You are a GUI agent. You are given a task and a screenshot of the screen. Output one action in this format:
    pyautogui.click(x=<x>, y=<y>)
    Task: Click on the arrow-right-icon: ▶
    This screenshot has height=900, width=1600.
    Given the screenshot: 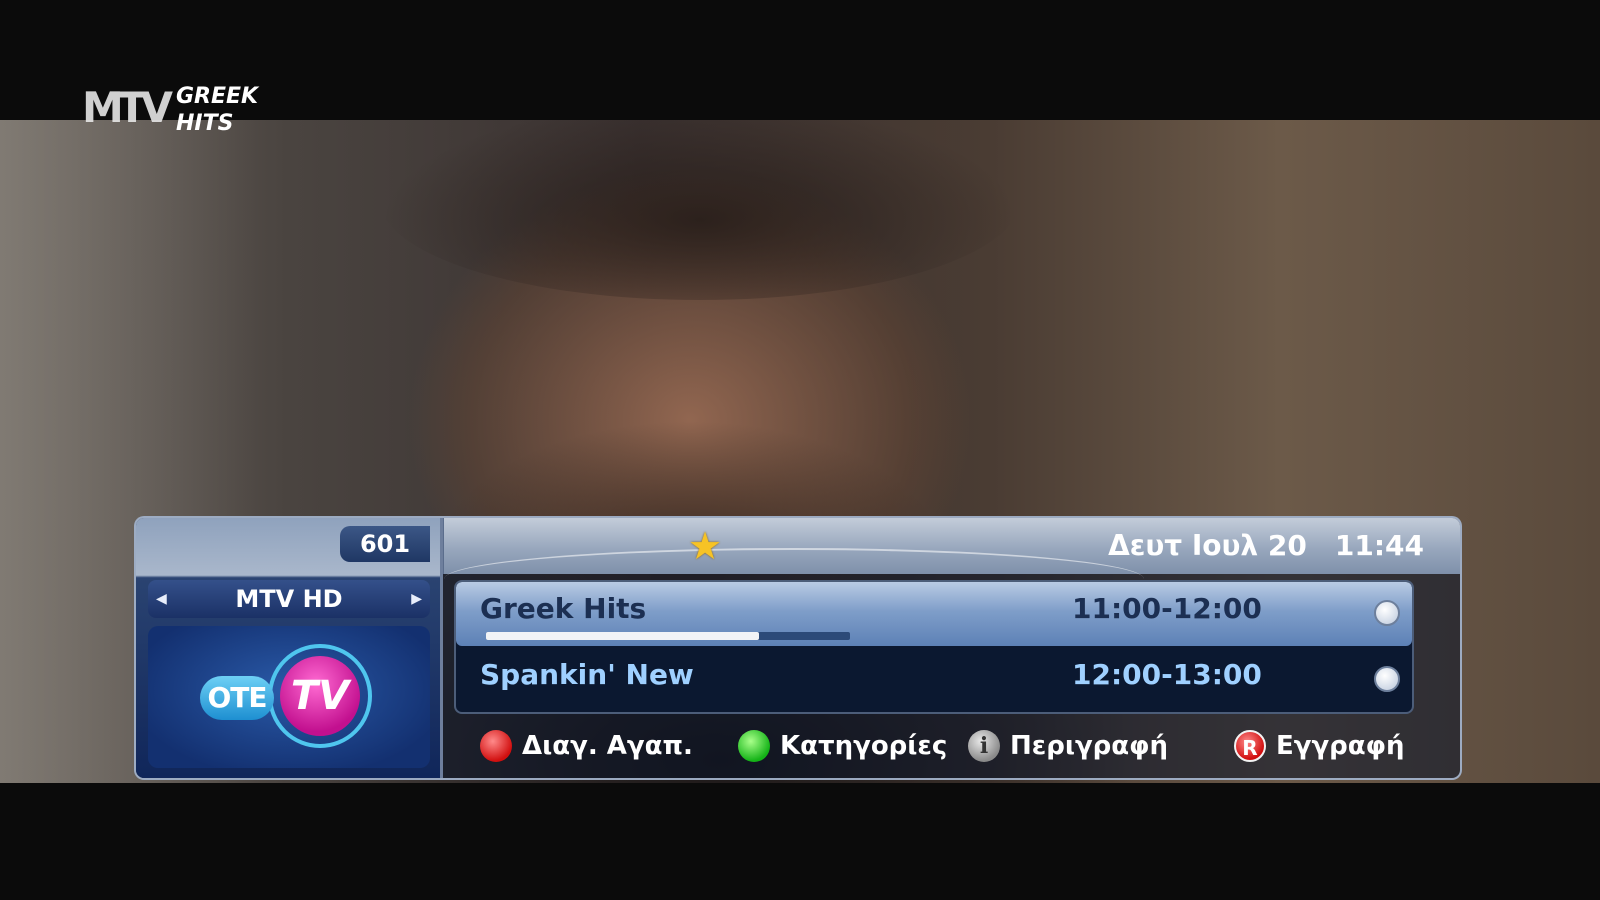 What is the action you would take?
    pyautogui.click(x=416, y=599)
    